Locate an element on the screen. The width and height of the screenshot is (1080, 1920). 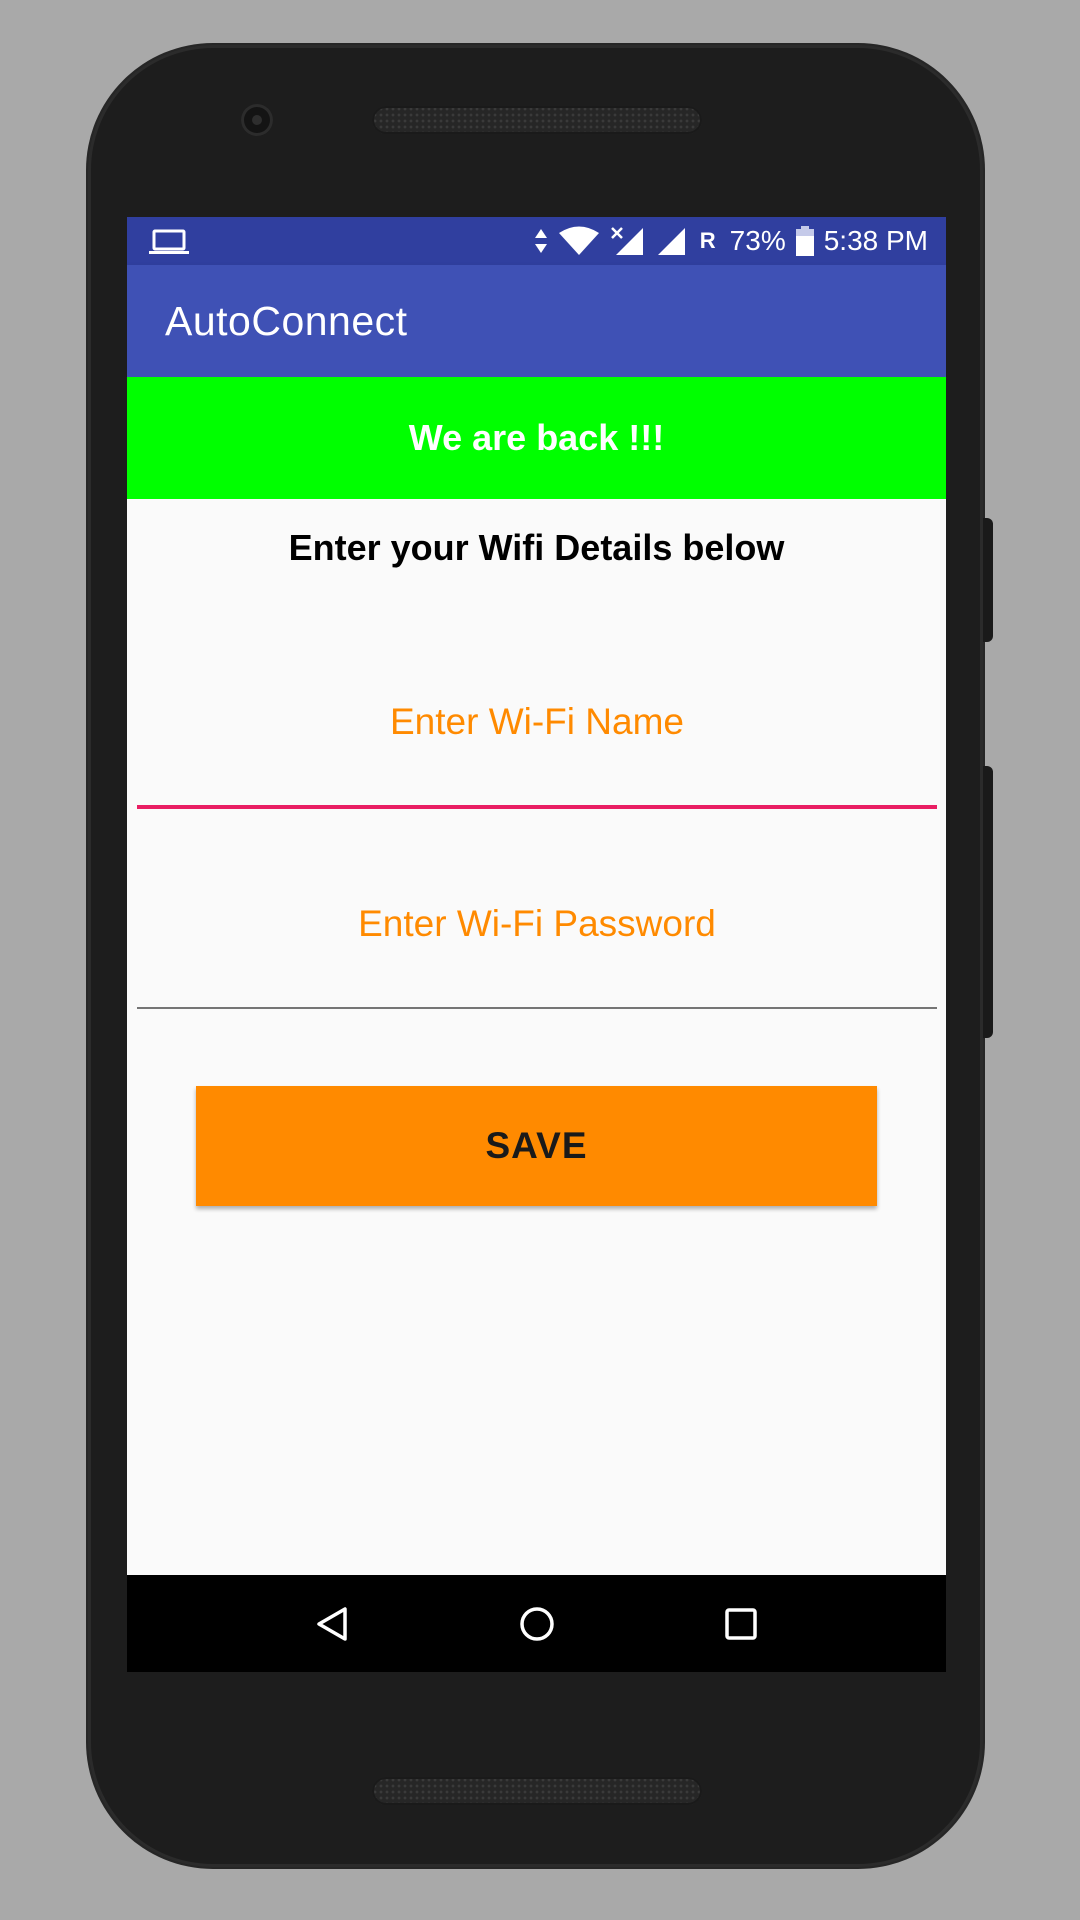
signal-no-data-icon is located at coordinates (627, 241).